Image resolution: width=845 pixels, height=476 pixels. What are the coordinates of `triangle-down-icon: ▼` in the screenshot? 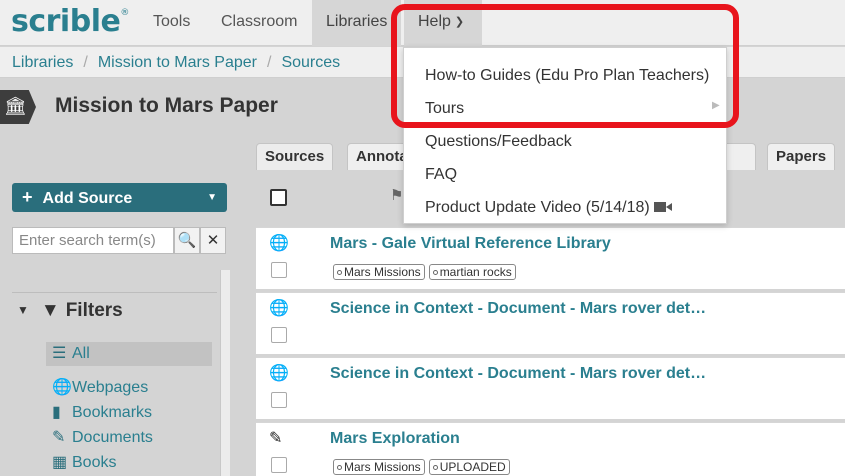 It's located at (23, 310).